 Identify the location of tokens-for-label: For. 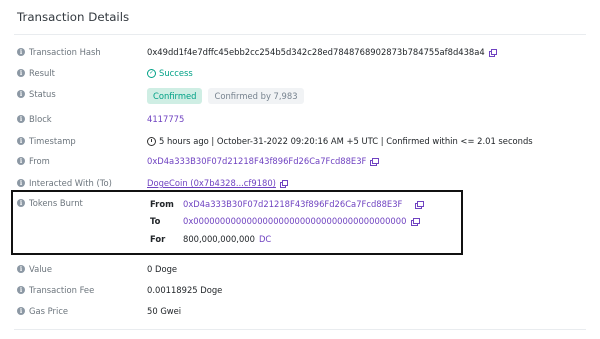
(158, 239).